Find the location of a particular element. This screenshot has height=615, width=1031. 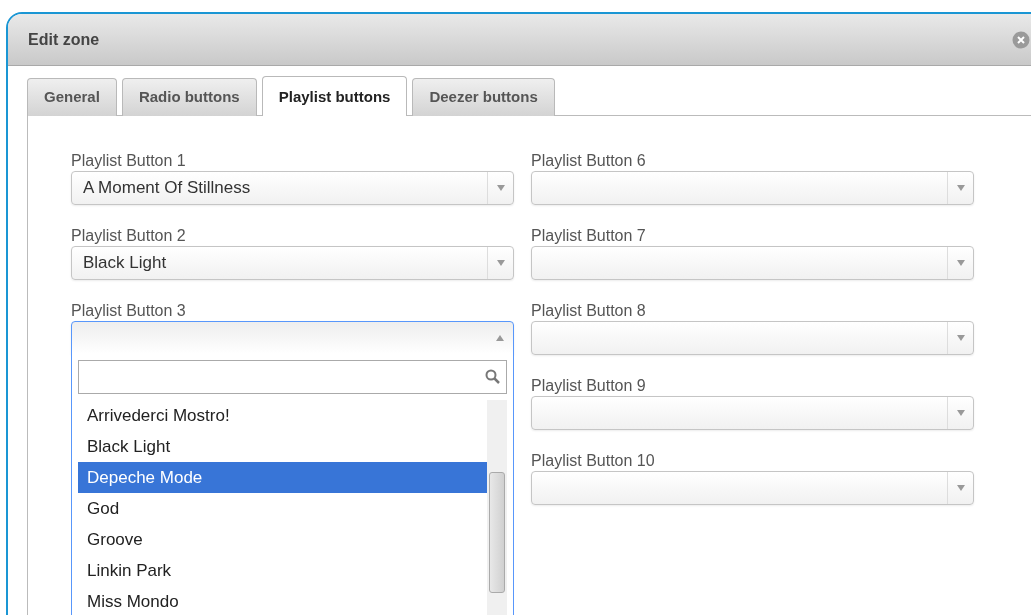

search-icon is located at coordinates (492, 376).